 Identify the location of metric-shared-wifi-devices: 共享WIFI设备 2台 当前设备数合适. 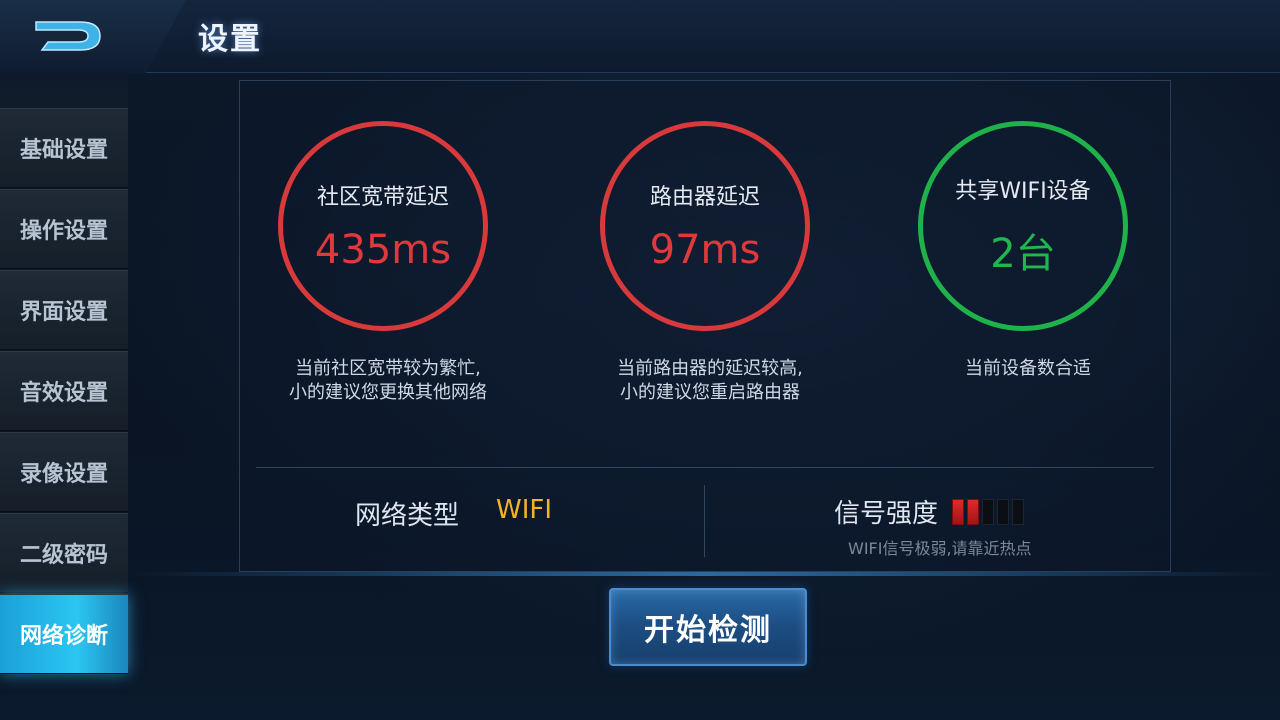
(1028, 286).